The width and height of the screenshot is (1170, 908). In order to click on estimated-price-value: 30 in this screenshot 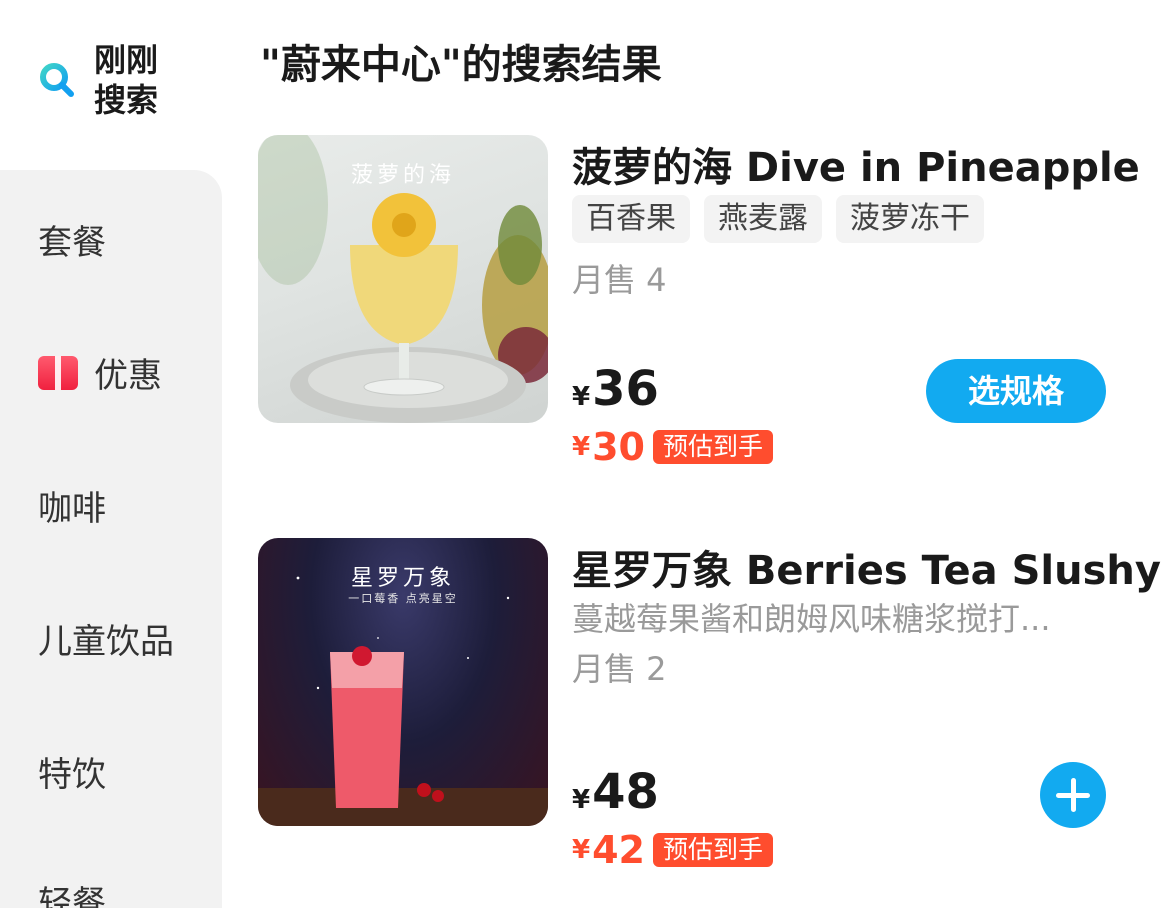, I will do `click(618, 447)`.